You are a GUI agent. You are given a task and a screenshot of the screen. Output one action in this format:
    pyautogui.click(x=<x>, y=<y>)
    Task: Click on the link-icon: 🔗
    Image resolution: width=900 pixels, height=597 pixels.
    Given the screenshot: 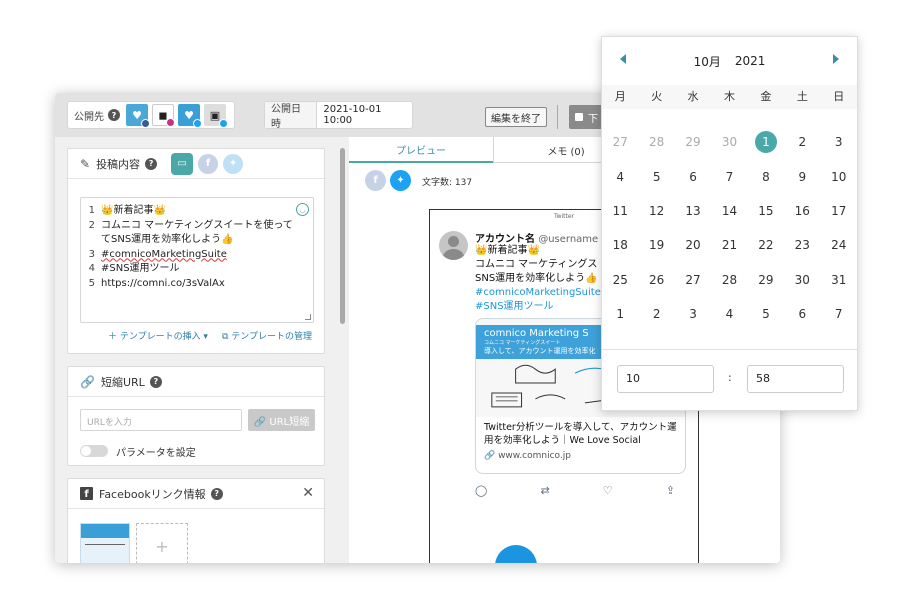 What is the action you would take?
    pyautogui.click(x=87, y=381)
    